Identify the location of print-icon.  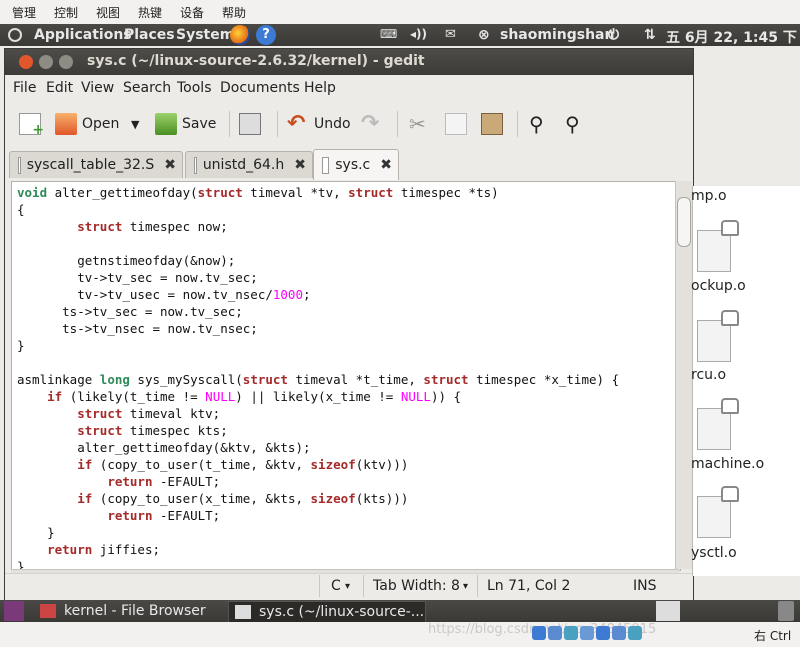
(250, 124).